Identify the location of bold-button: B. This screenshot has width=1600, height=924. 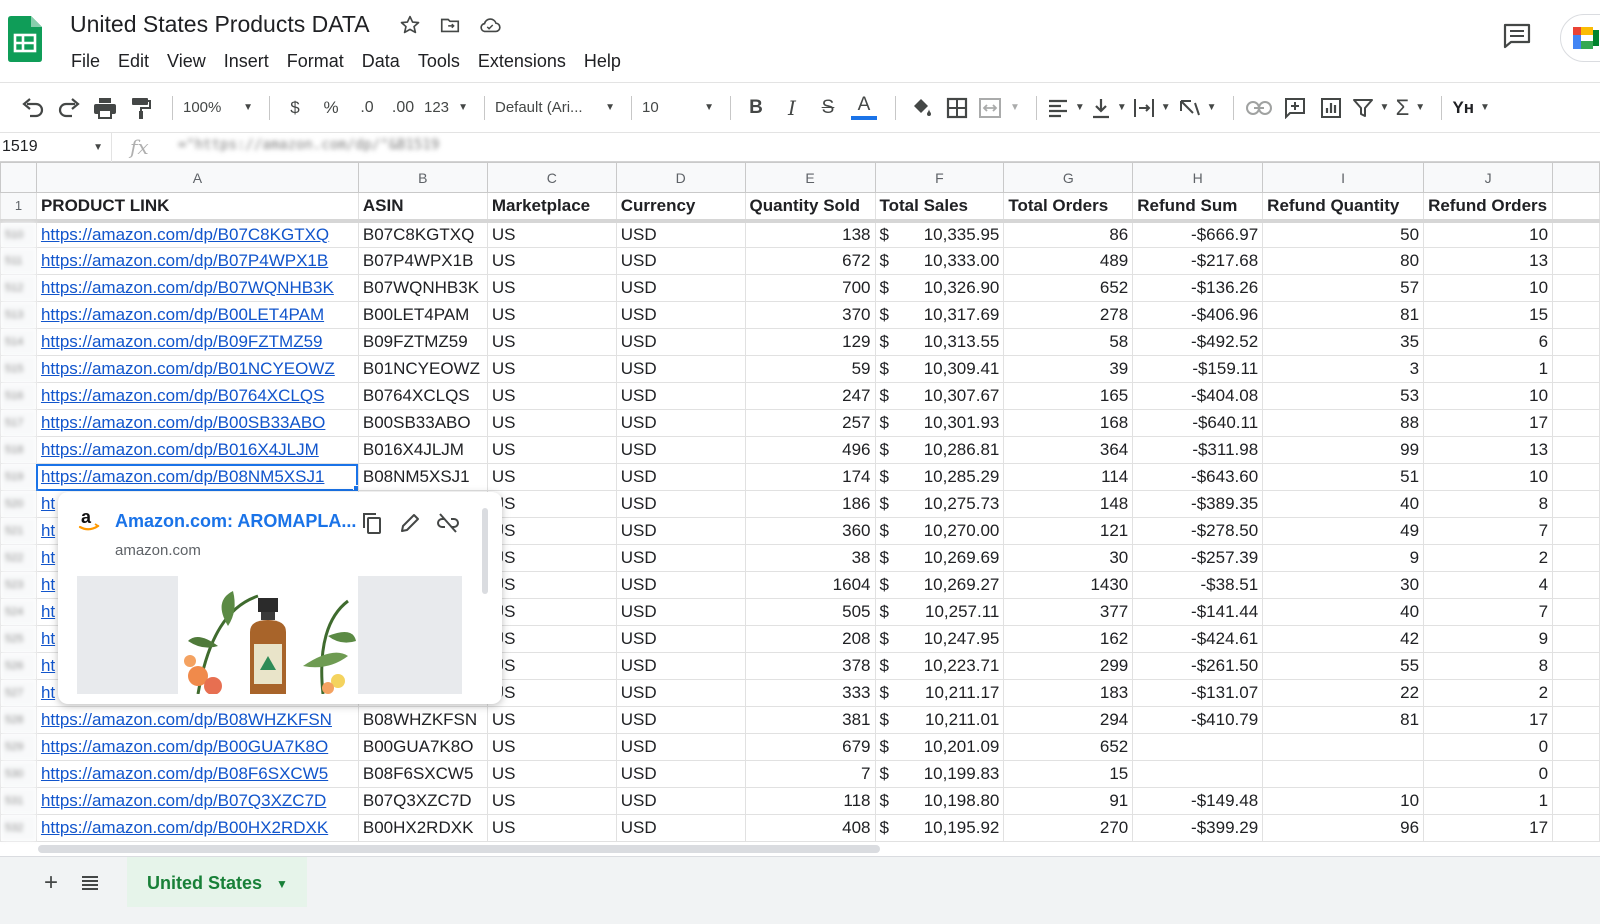
(756, 108).